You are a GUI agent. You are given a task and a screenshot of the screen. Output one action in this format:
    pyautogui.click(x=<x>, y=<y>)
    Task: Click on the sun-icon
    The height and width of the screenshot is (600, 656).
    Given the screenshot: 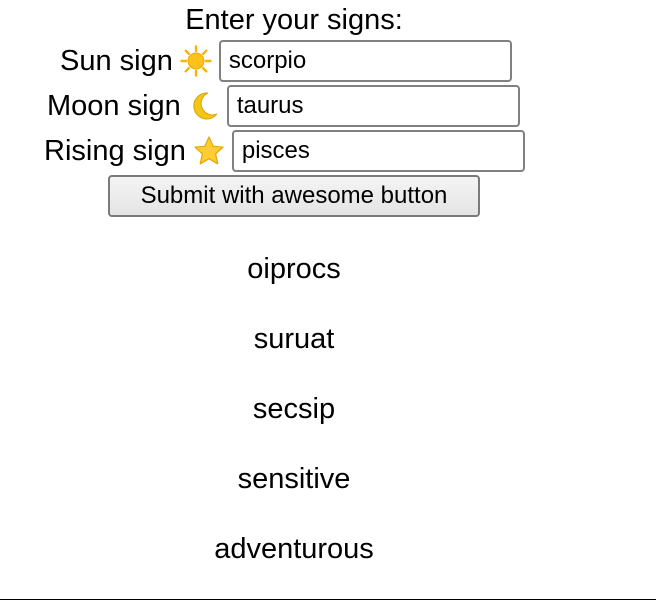 What is the action you would take?
    pyautogui.click(x=196, y=61)
    